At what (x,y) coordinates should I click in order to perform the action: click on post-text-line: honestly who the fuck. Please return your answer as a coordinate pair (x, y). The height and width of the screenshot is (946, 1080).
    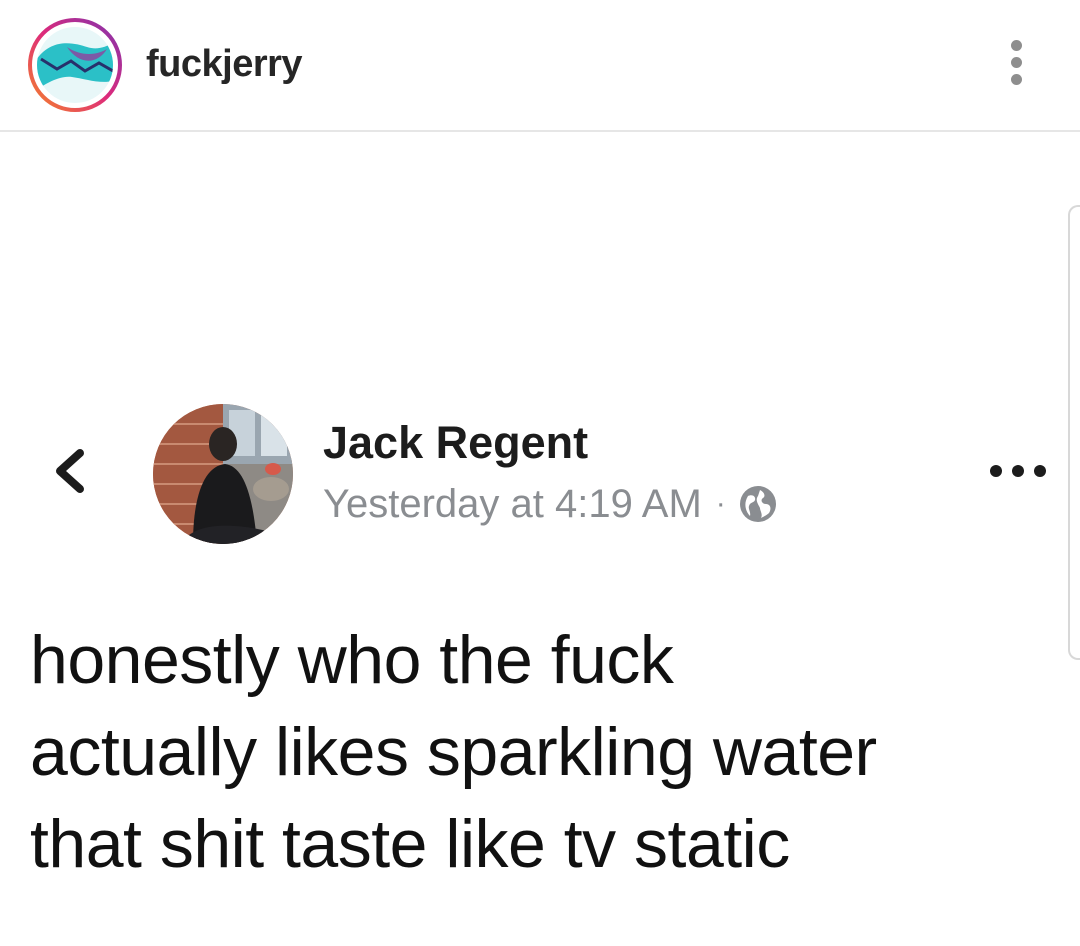
    Looking at the image, I should click on (352, 660).